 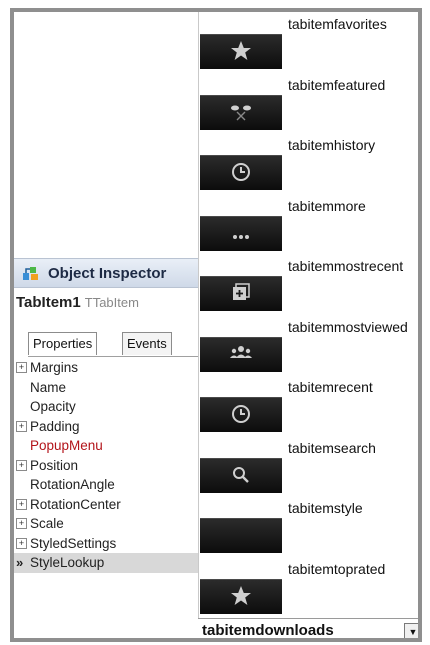 What do you see at coordinates (308, 586) in the screenshot?
I see `style-list-item: tabitemtoprated` at bounding box center [308, 586].